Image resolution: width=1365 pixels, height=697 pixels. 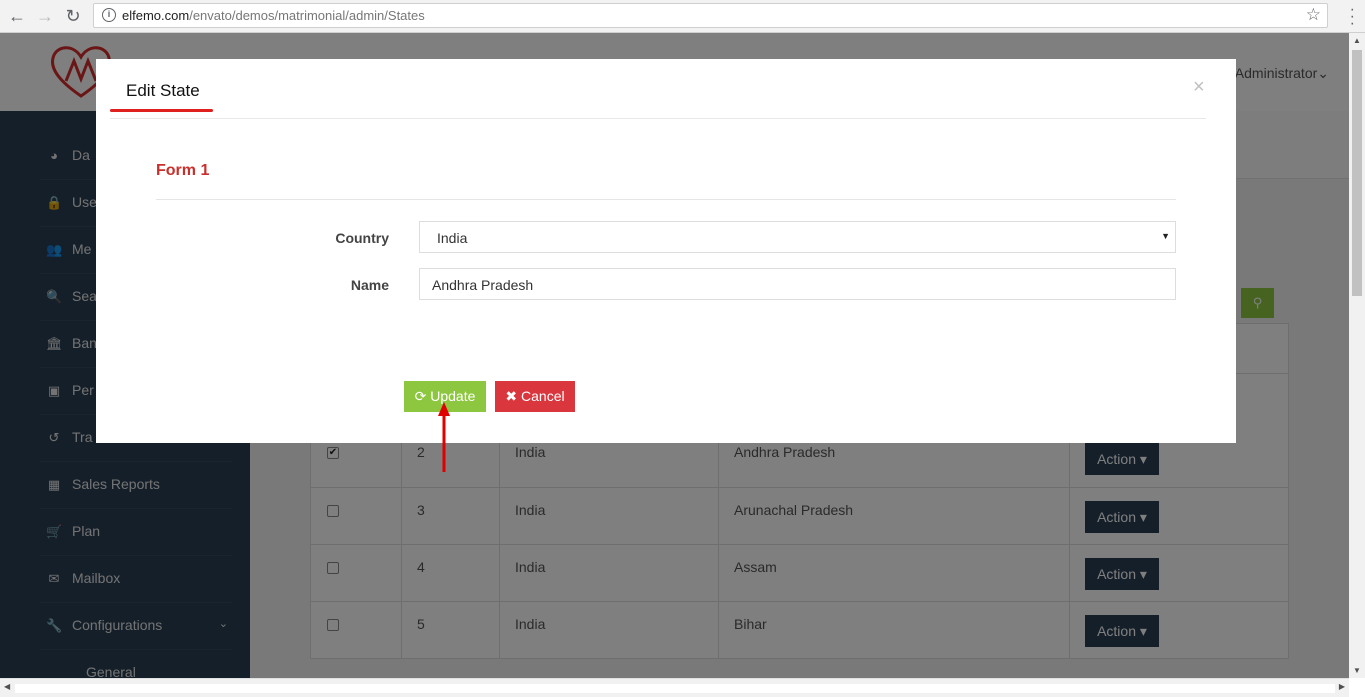 What do you see at coordinates (1357, 355) in the screenshot?
I see `vertical-scrollbar: ▲ ▼` at bounding box center [1357, 355].